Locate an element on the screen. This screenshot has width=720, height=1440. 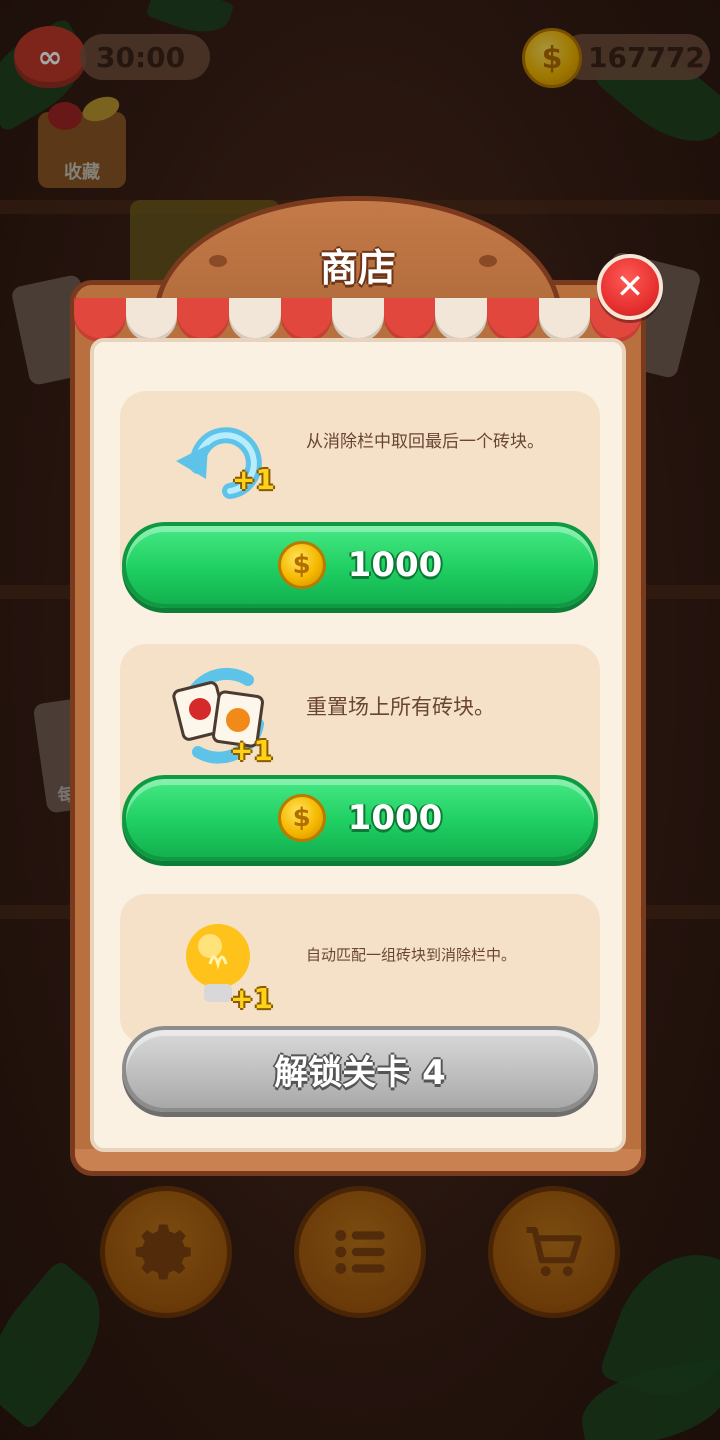
shop-frame-edge is located at coordinates (358, 1160).